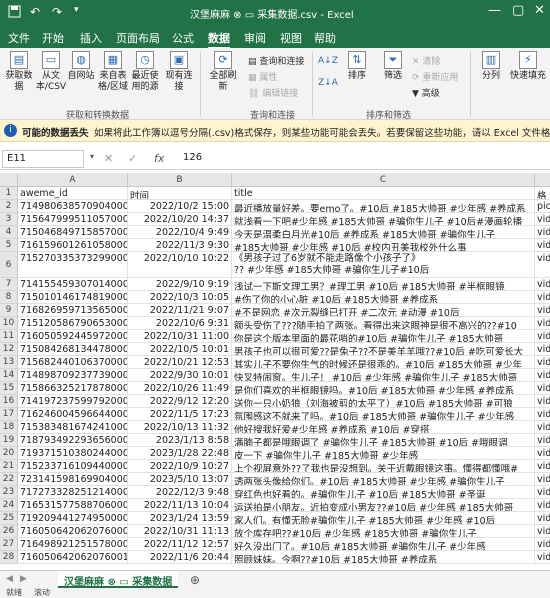 Image resolution: width=550 pixels, height=598 pixels. What do you see at coordinates (73, 453) in the screenshot?
I see `table-cell: 719371510380244000` at bounding box center [73, 453].